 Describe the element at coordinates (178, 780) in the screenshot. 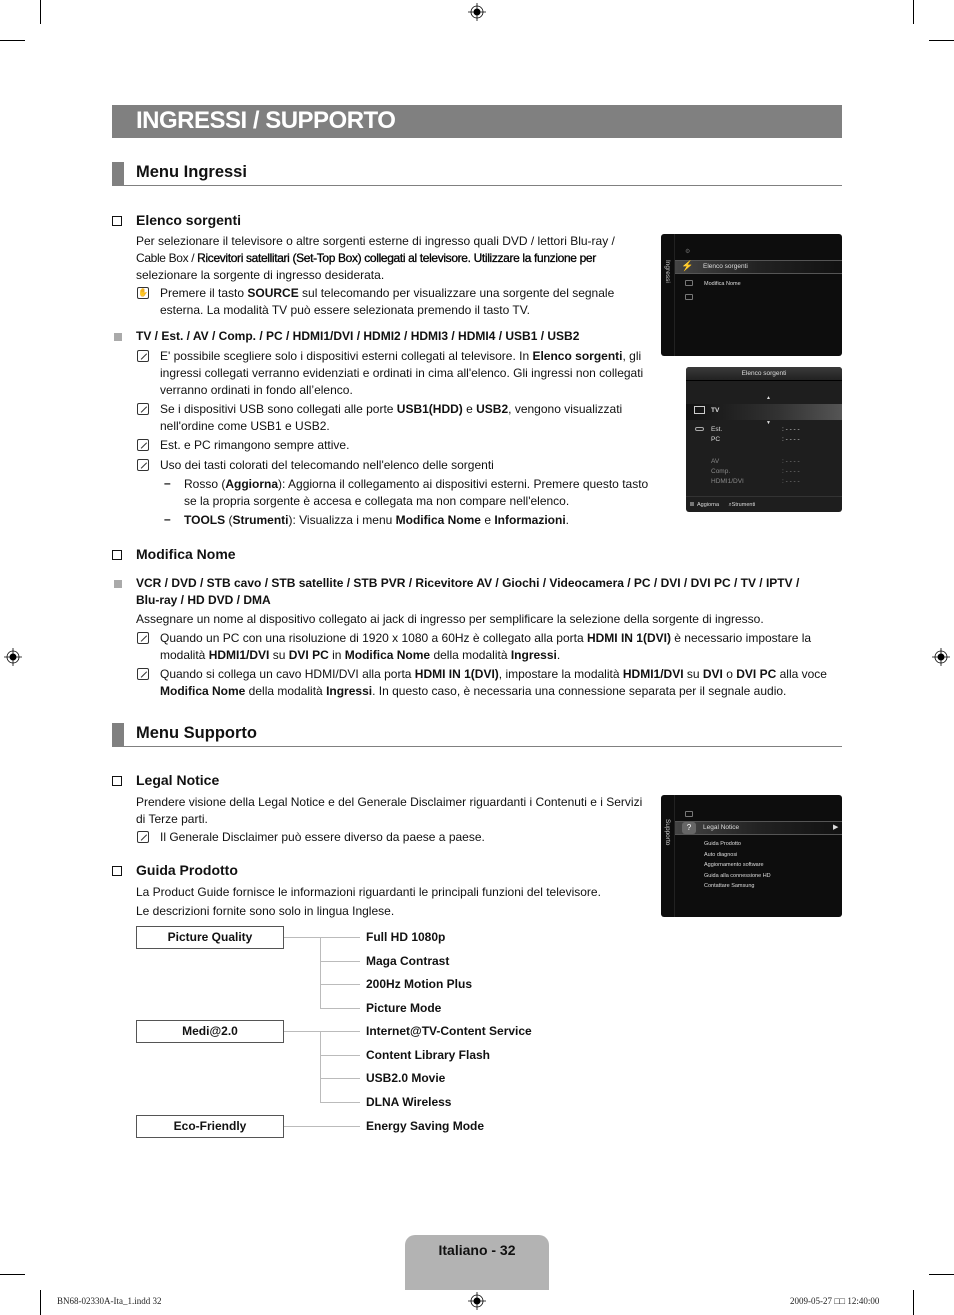

I see `subsection-title: Legal Notice` at that location.